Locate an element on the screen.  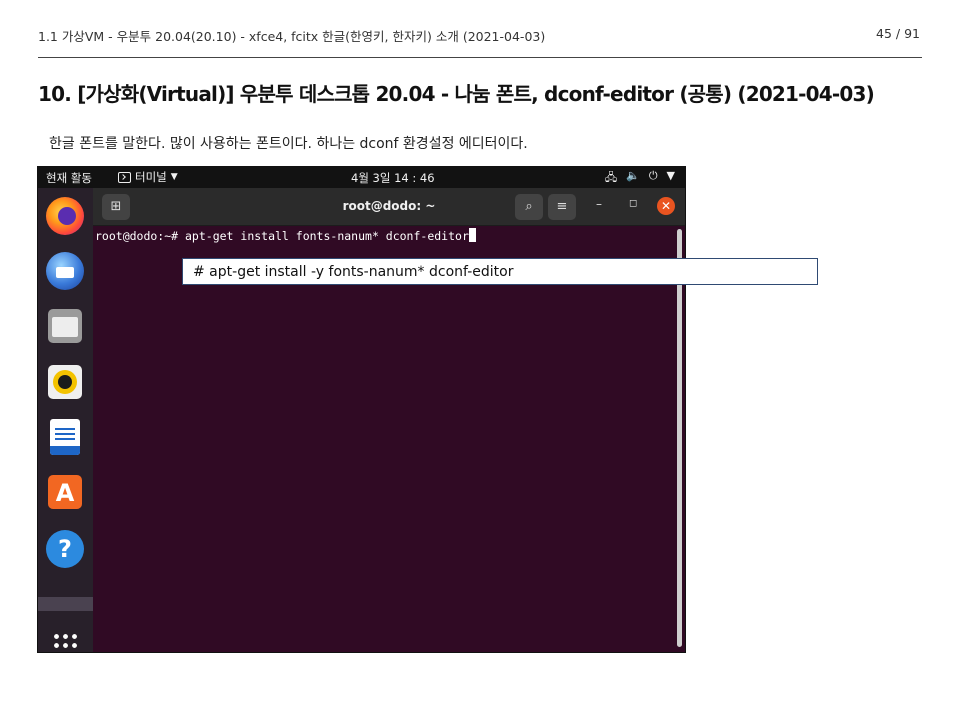
system-menu: 🖧 🔈 ⏻ ▼ is located at coordinates (640, 178).